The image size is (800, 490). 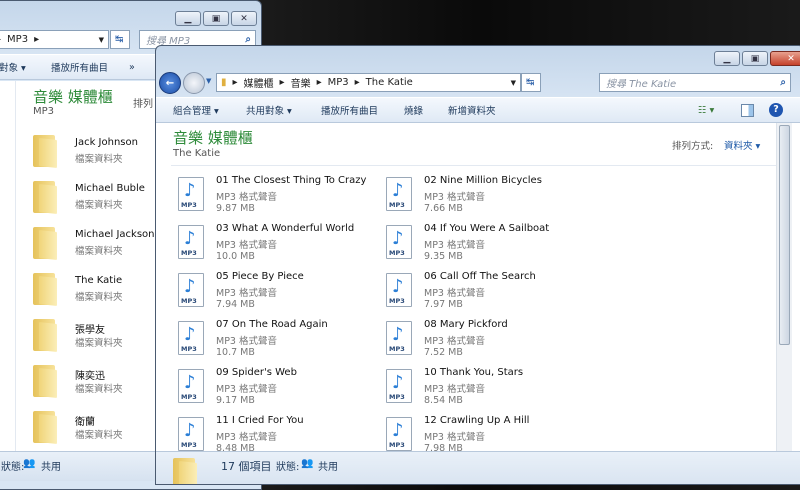 I want to click on more-button: », so click(x=132, y=67).